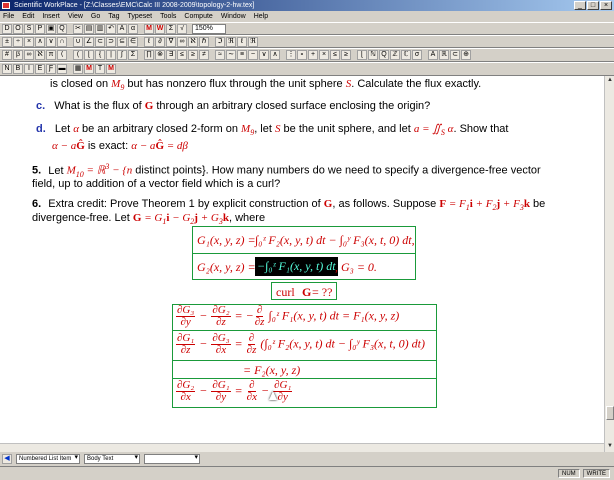 Image resolution: width=614 pixels, height=480 pixels. I want to click on symbol-button-0: ±, so click(7, 41).